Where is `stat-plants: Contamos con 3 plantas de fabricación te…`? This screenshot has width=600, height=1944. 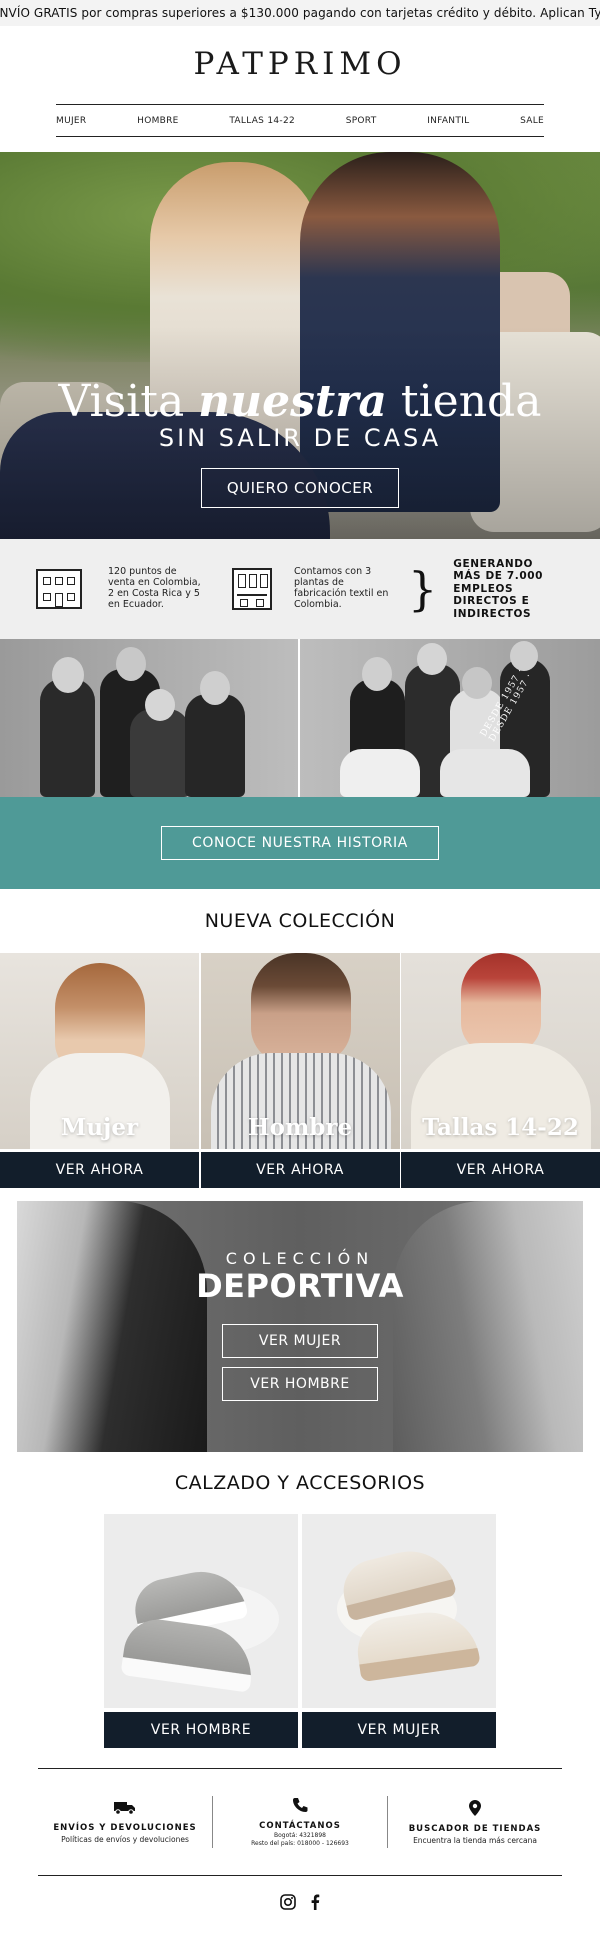 stat-plants: Contamos con 3 plantas de fabricación te… is located at coordinates (297, 588).